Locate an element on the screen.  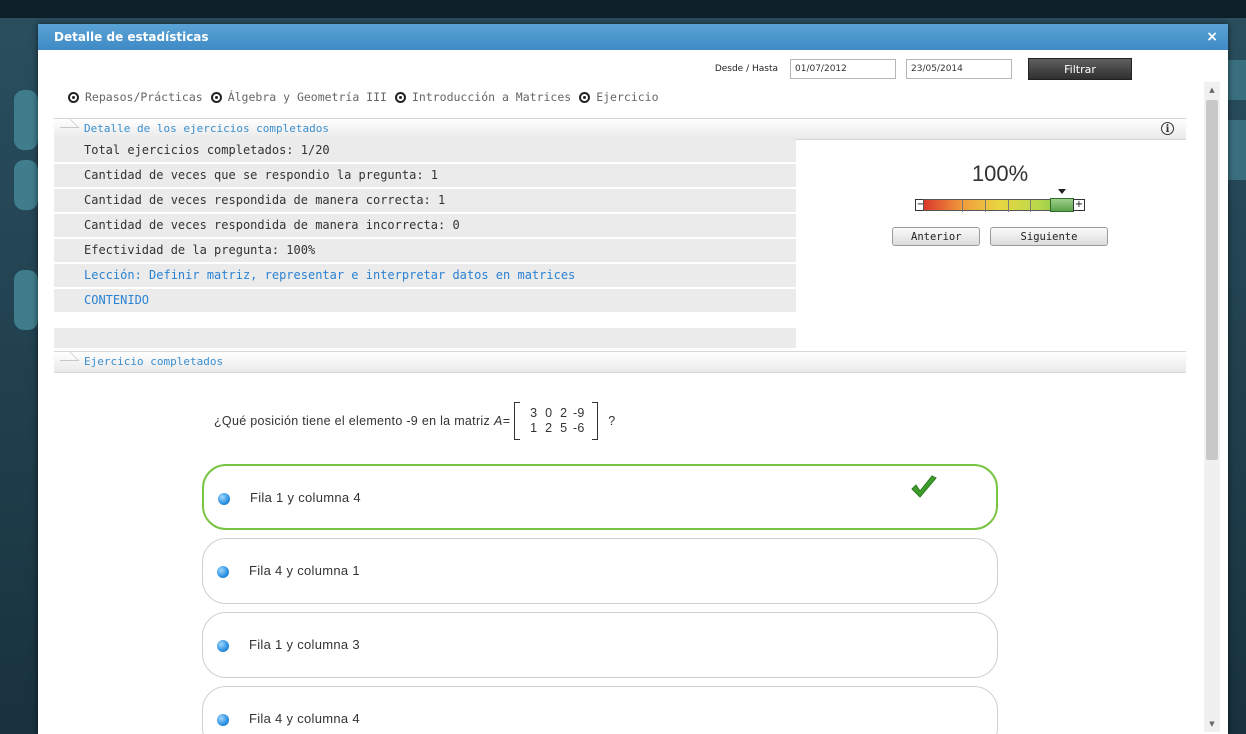
matrix: 3 0 2 -9 1 2 5 -6 is located at coordinates (556, 421).